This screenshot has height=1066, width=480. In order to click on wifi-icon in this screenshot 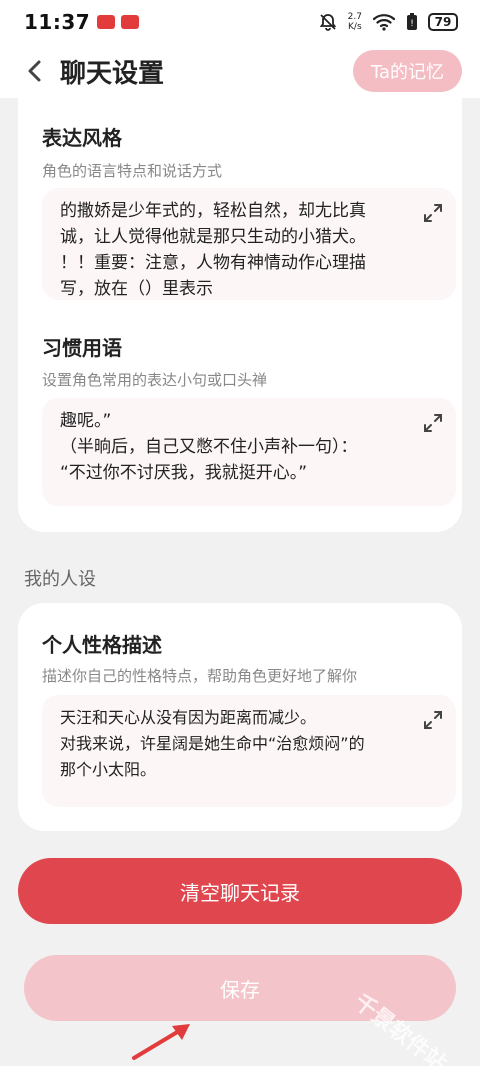, I will do `click(384, 22)`.